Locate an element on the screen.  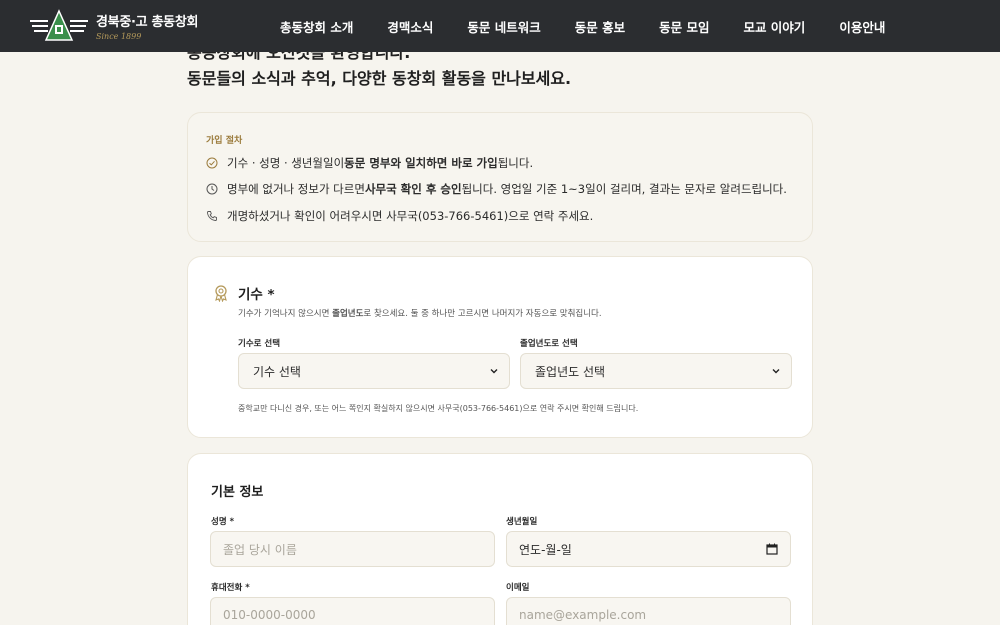
procedure-row-1: 기수 · 성명 · 생년월일이 동문 명부와 일치하면 바로 가입 됩니다. is located at coordinates (369, 163).